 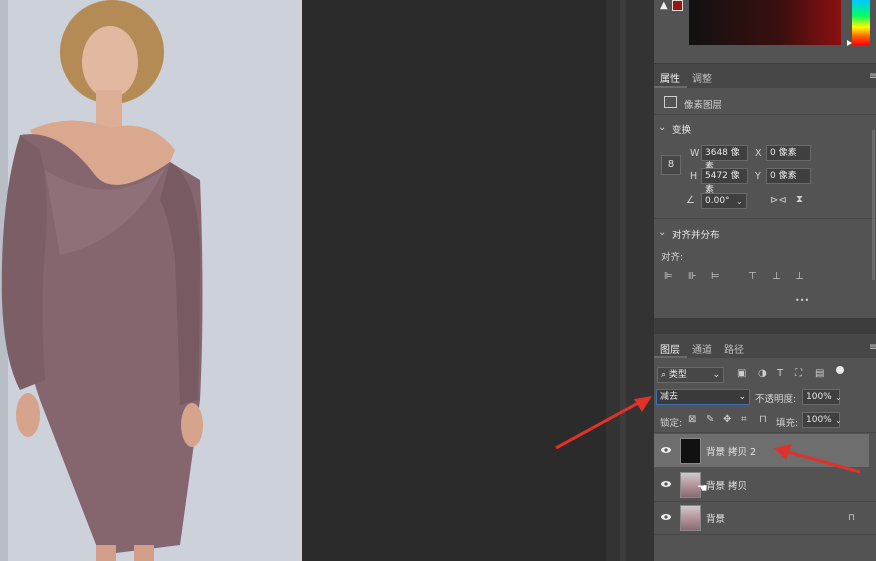 What do you see at coordinates (708, 435) in the screenshot?
I see `annotation-arrows` at bounding box center [708, 435].